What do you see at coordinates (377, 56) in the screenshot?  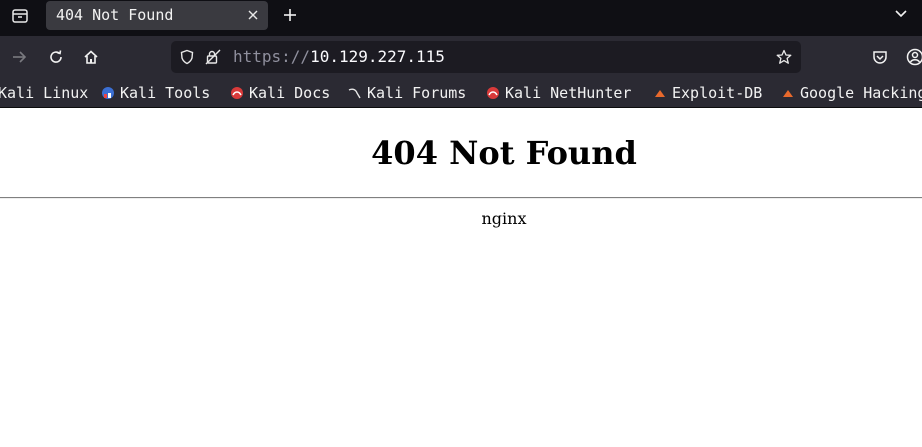 I see `url-host: 10.129.227.115` at bounding box center [377, 56].